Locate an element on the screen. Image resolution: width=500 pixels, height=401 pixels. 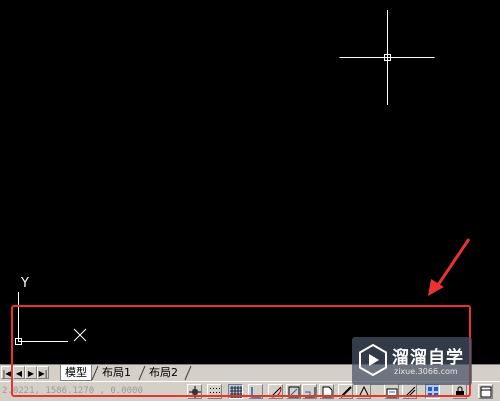
play-logo-icon is located at coordinates (373, 360).